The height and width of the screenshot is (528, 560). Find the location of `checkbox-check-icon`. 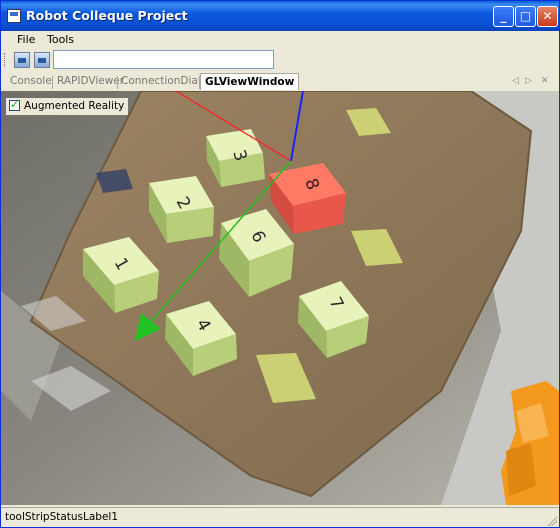

checkbox-check-icon is located at coordinates (14, 104).